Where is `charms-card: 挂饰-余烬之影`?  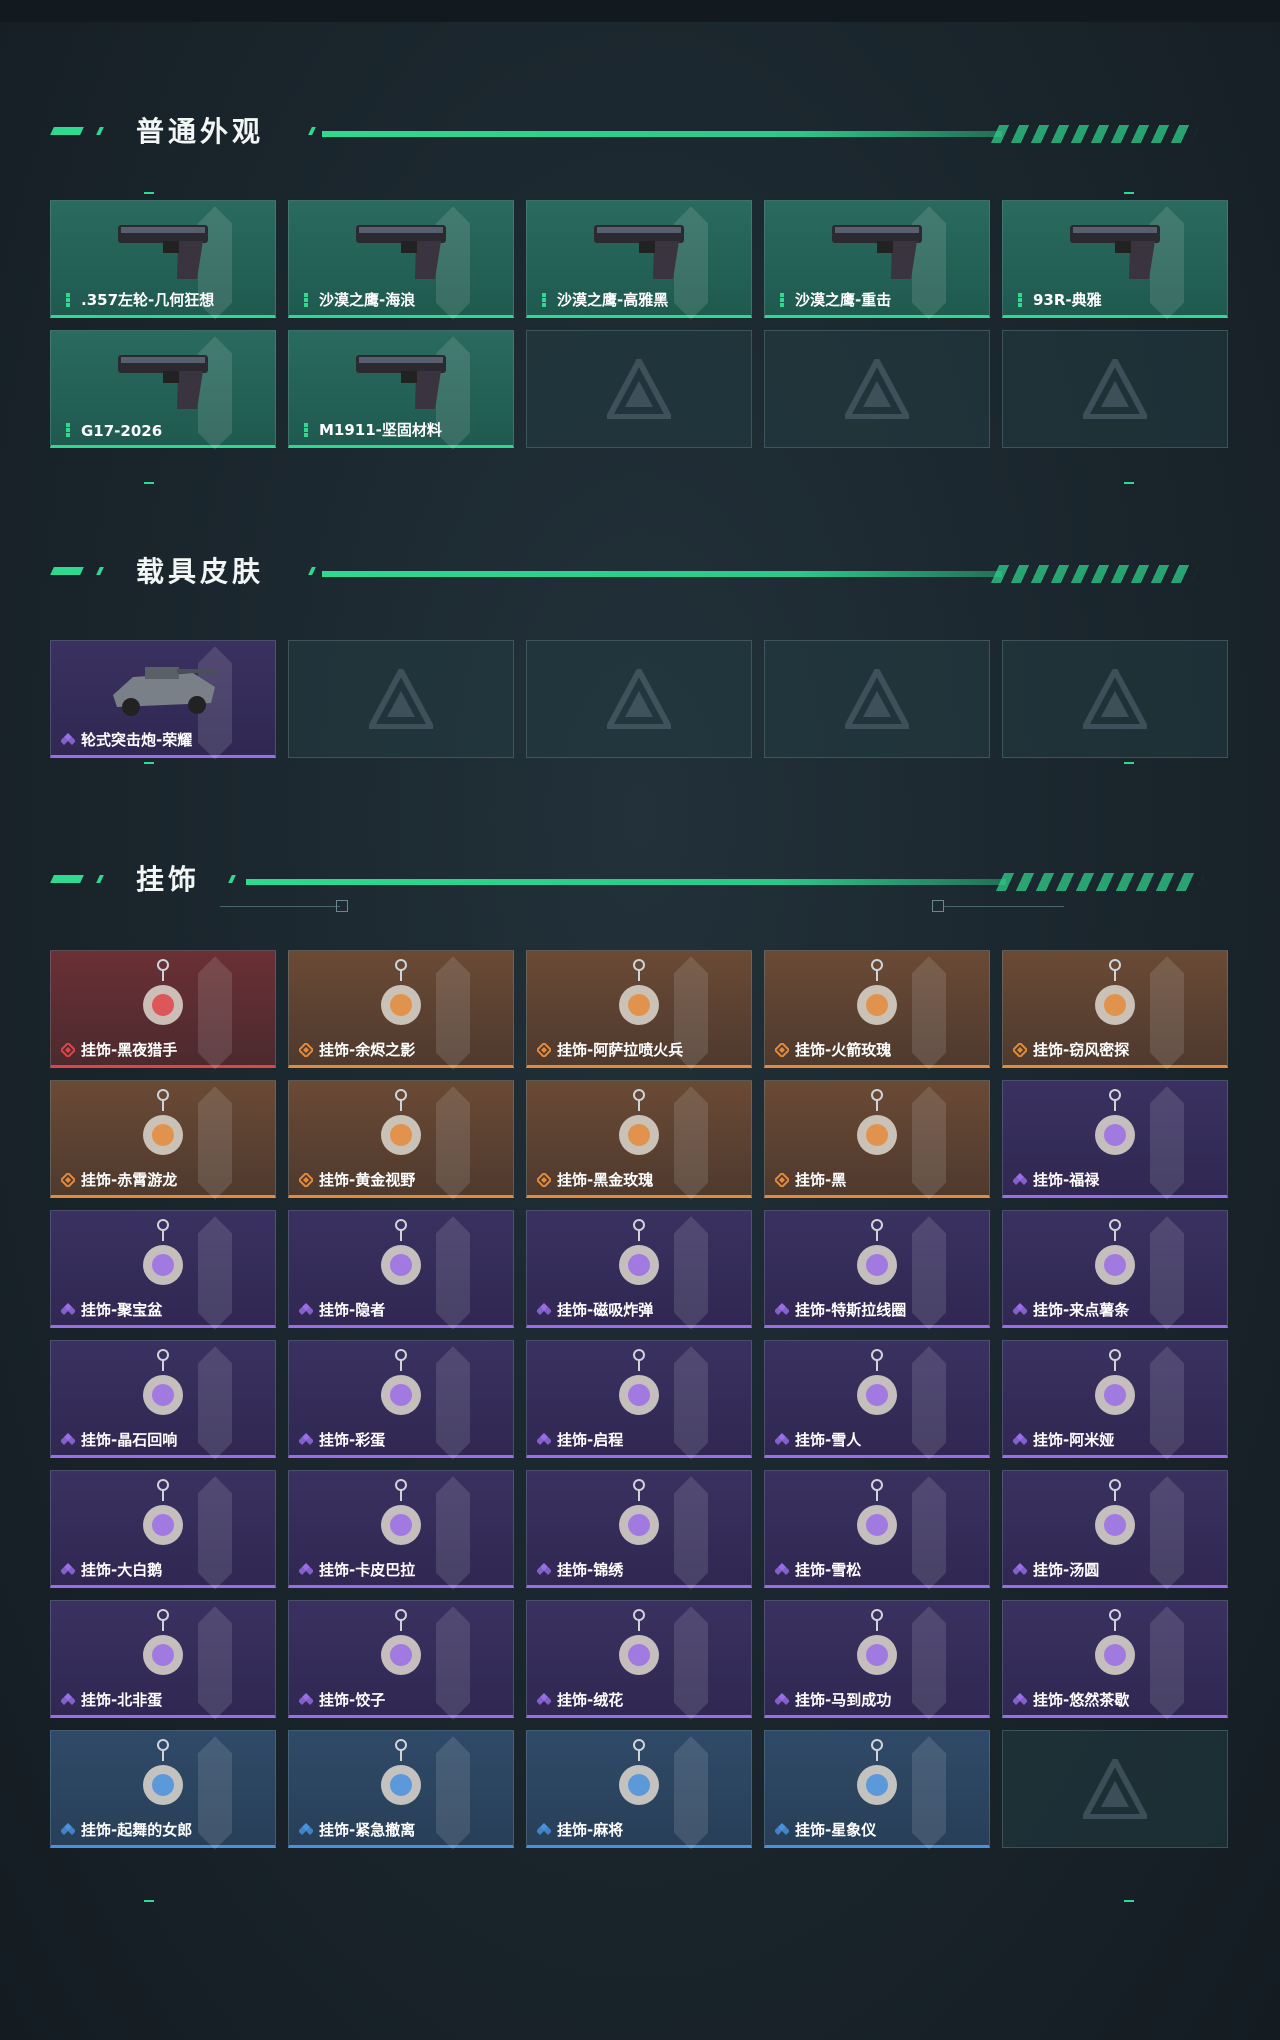
charms-card: 挂饰-余烬之影 is located at coordinates (401, 1010).